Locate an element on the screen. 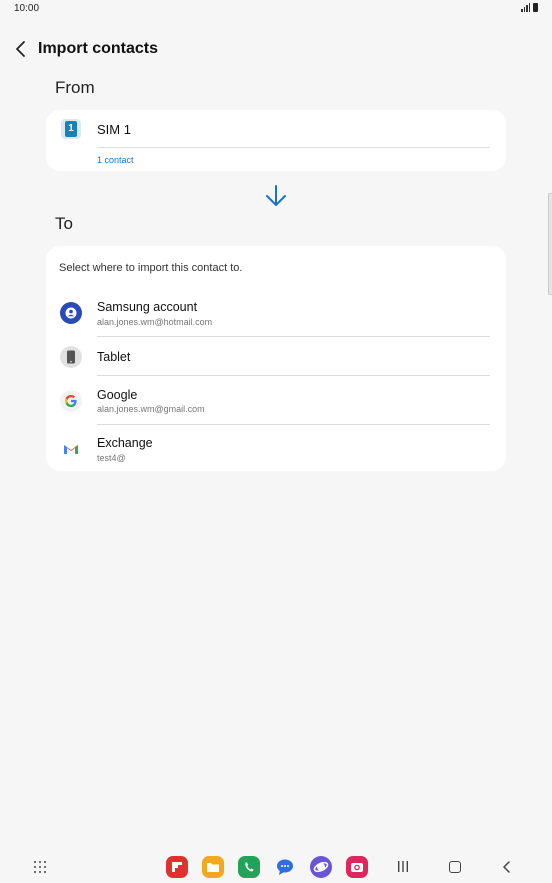 The image size is (552, 883). account-email: alan.jones.wm@gmail.com is located at coordinates (151, 409).